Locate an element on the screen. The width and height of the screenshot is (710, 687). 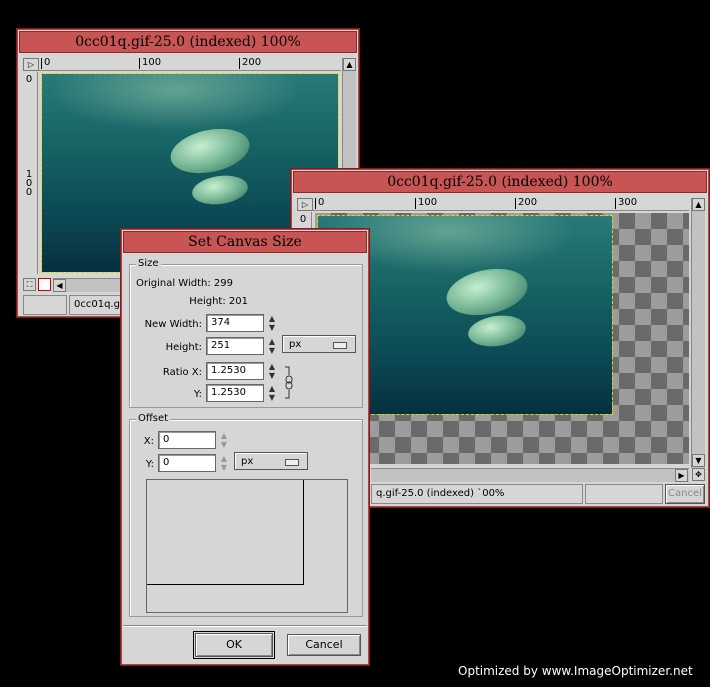
vertical-scrollbar-front: ▲ ▼ is located at coordinates (698, 333).